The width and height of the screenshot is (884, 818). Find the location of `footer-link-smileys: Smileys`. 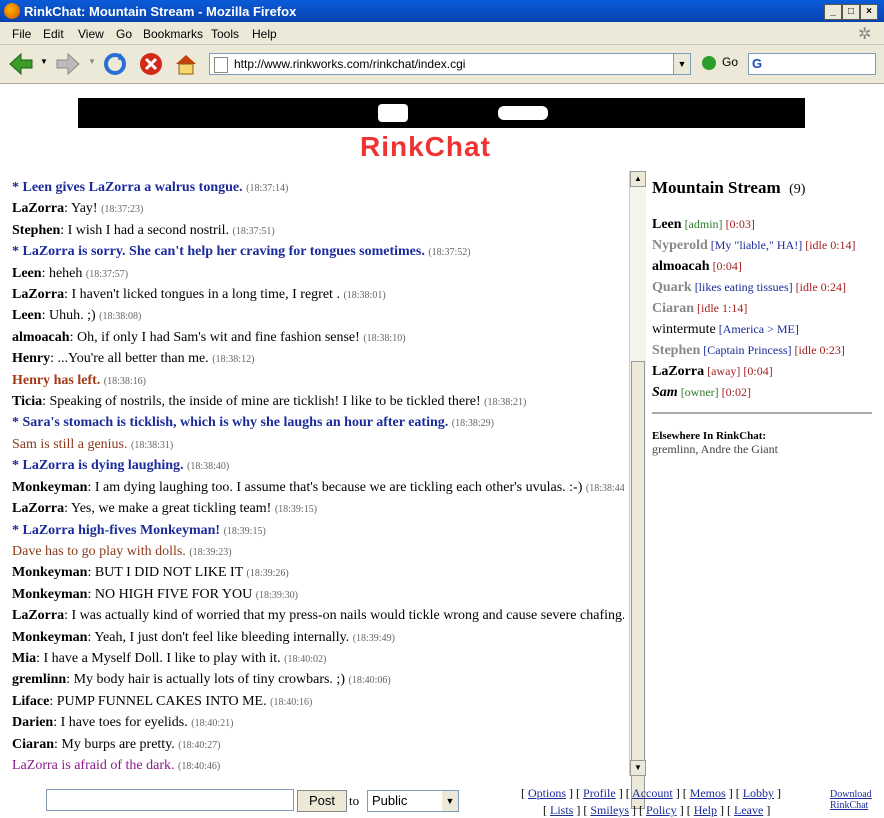

footer-link-smileys: Smileys is located at coordinates (609, 810).